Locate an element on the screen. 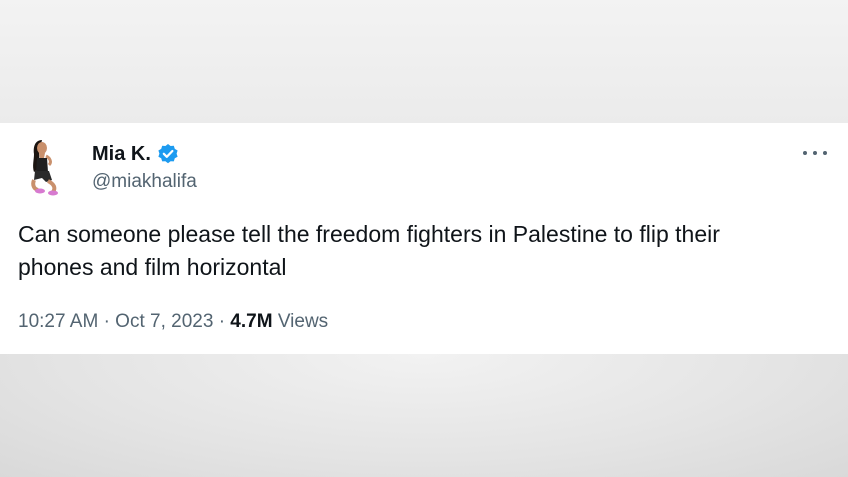 The width and height of the screenshot is (848, 477). user-handle: @miakhalifa is located at coordinates (144, 182).